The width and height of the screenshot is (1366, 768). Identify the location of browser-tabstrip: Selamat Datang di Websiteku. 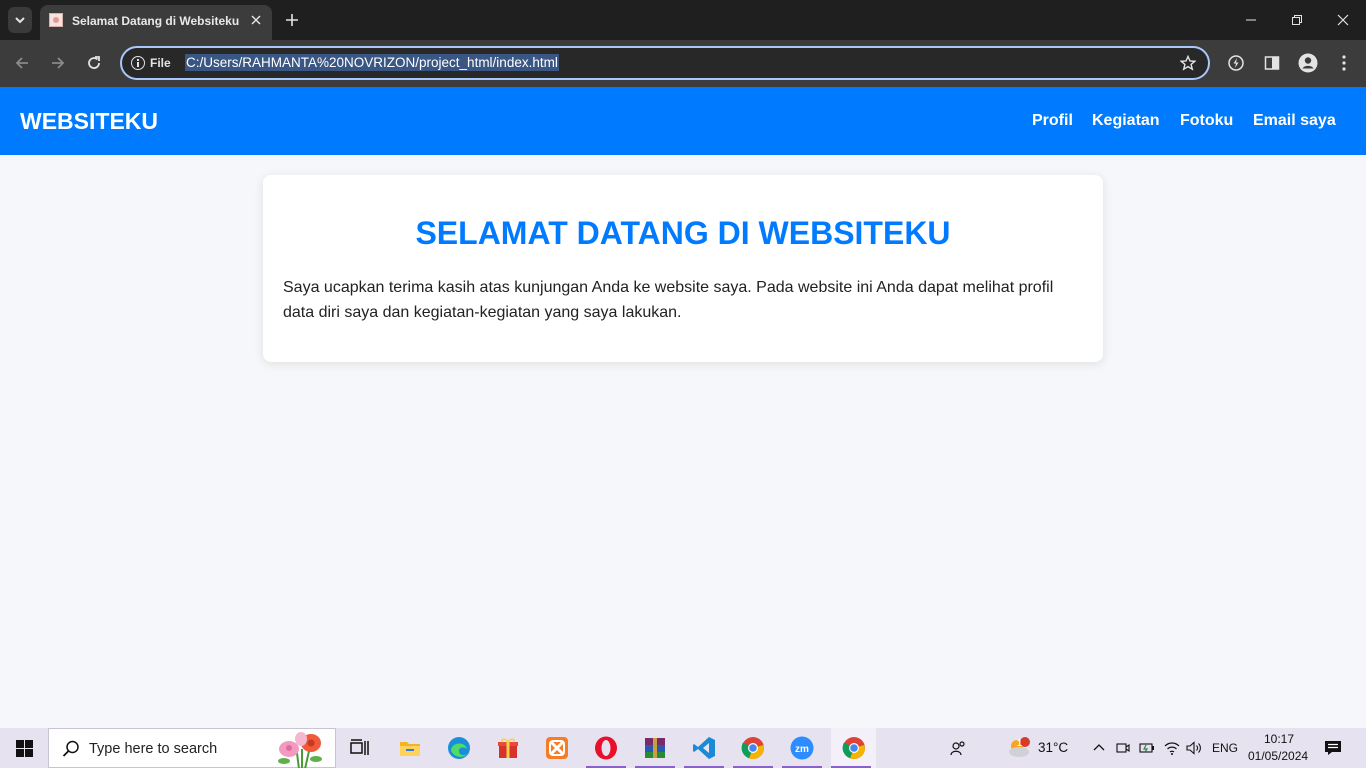
(683, 20).